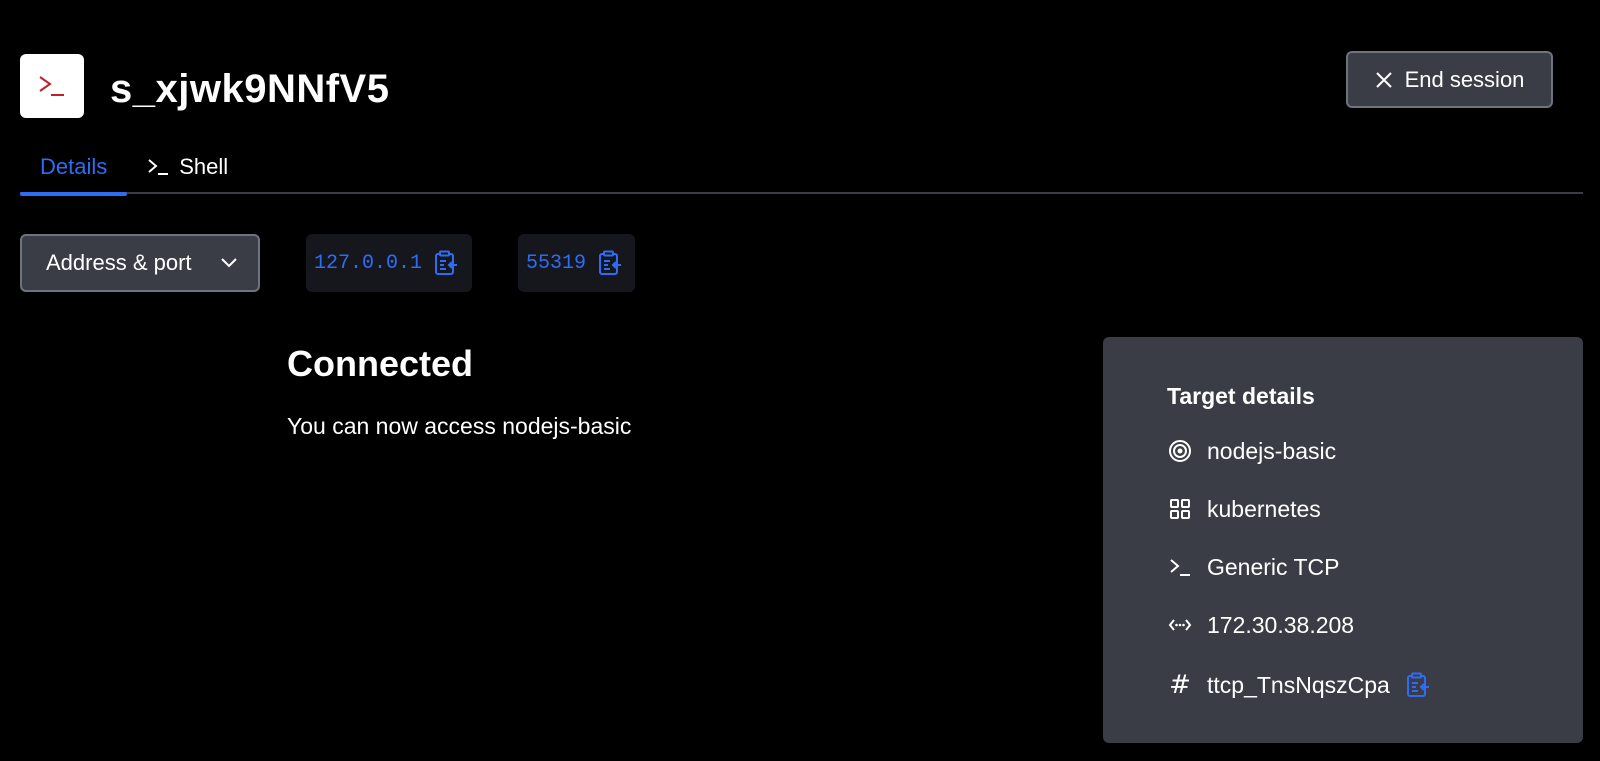 The image size is (1600, 761). I want to click on address-value: 127.0.0.1, so click(368, 263).